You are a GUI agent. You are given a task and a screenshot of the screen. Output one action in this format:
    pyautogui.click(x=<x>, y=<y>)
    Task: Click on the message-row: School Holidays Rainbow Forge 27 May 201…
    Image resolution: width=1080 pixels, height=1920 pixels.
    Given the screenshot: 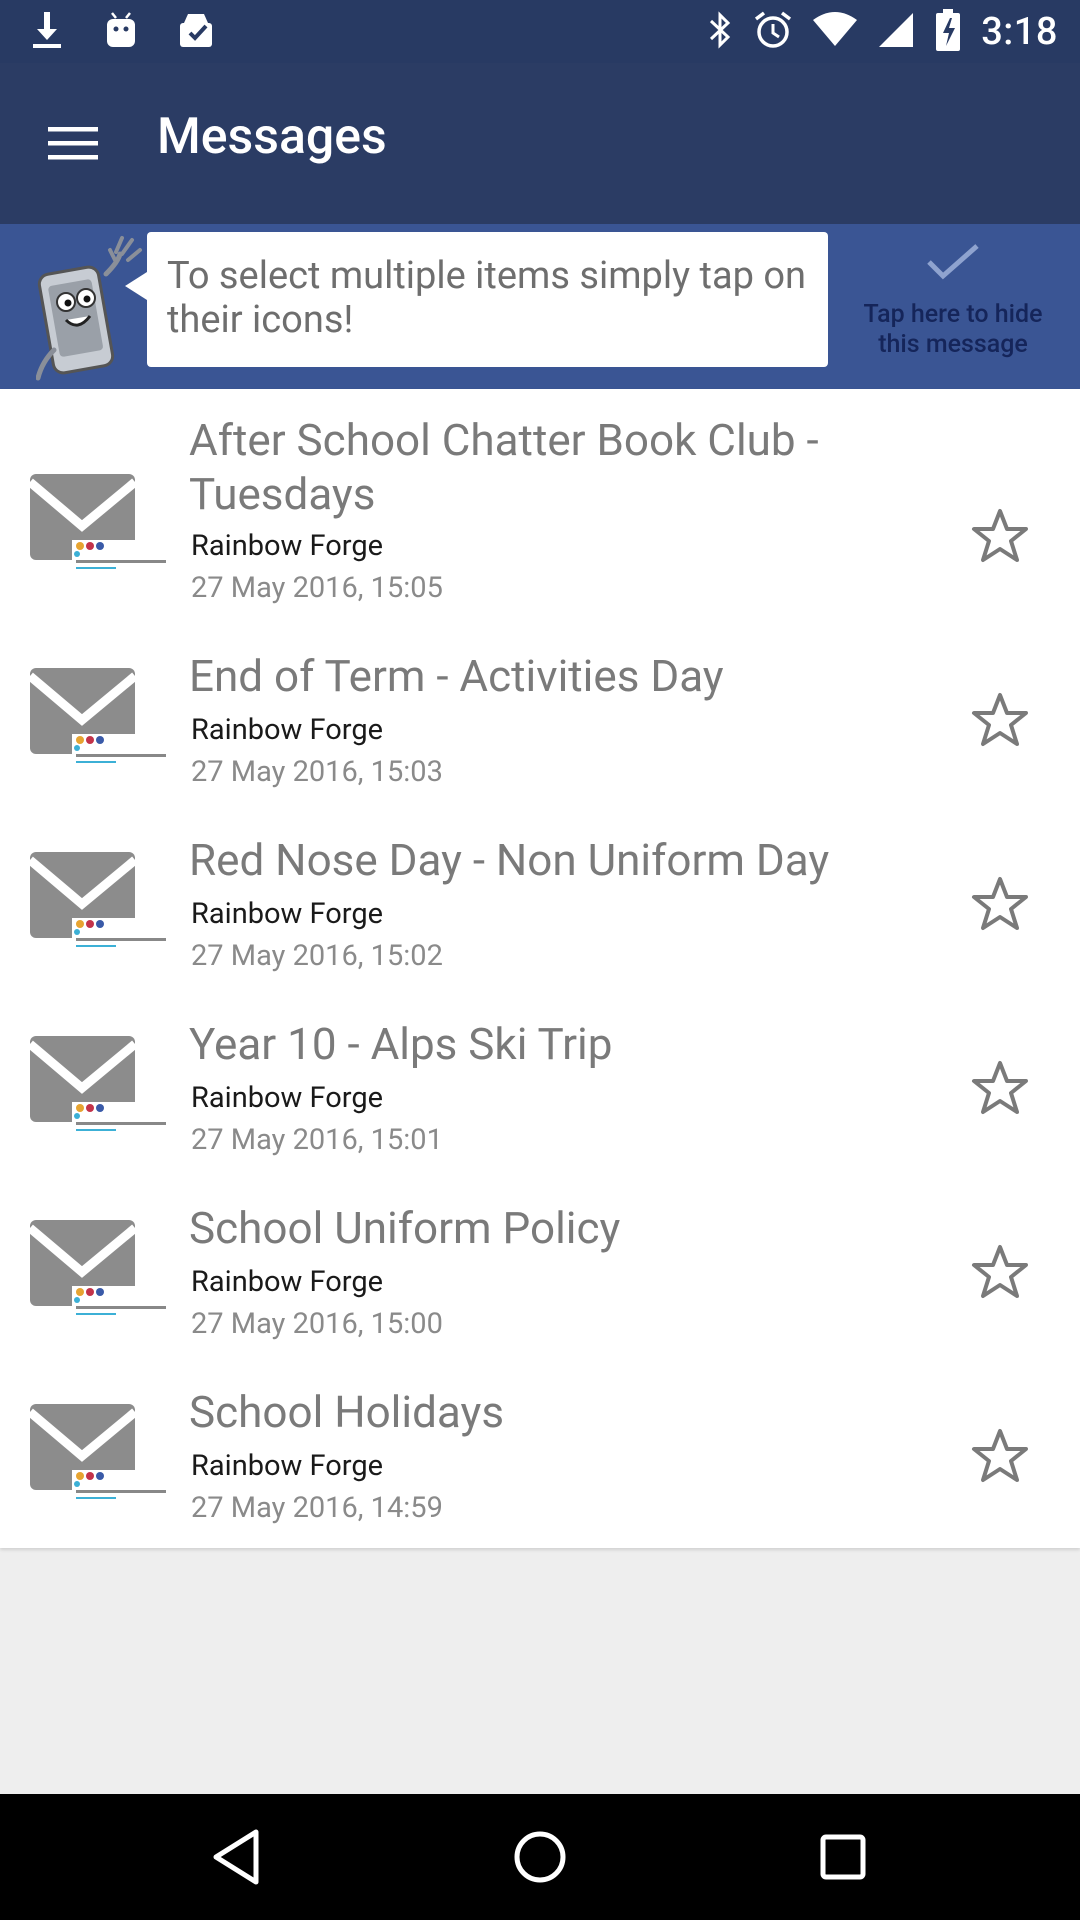 What is the action you would take?
    pyautogui.click(x=540, y=1456)
    